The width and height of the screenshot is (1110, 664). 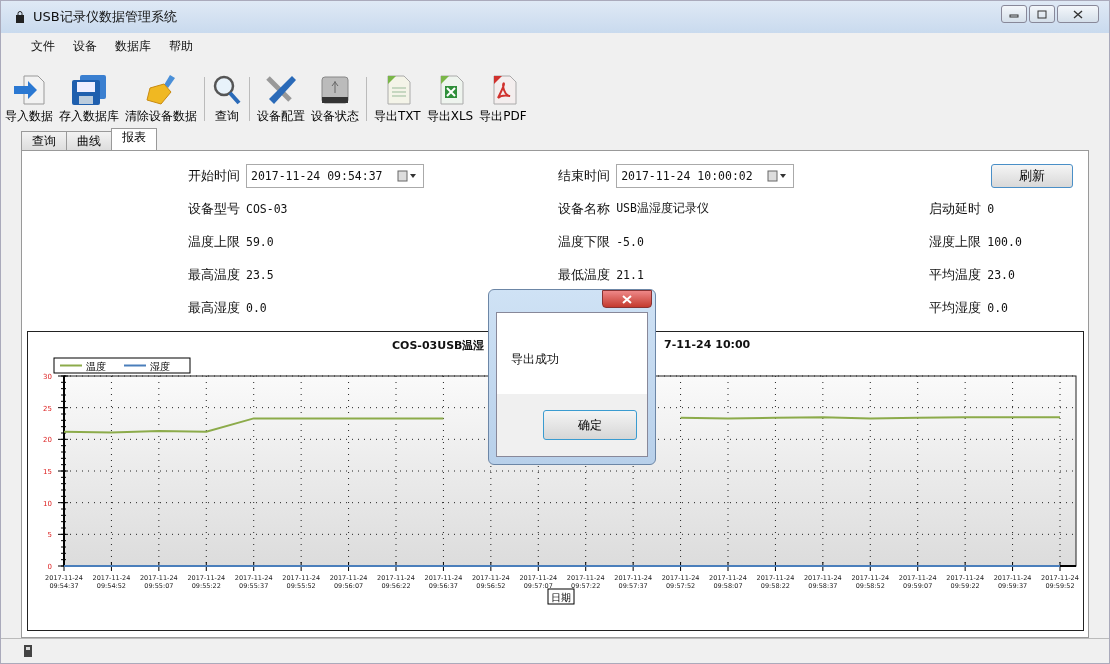 What do you see at coordinates (214, 208) in the screenshot?
I see `field-label: 设备型号` at bounding box center [214, 208].